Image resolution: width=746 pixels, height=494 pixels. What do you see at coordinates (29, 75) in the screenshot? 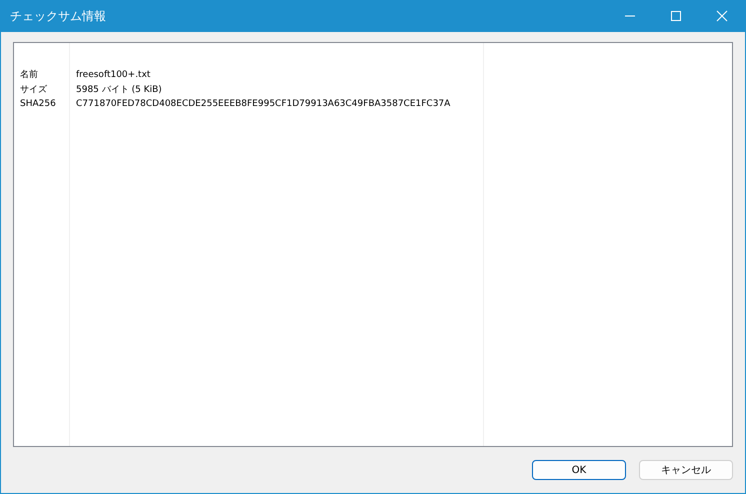
I see `row-label: 名前` at bounding box center [29, 75].